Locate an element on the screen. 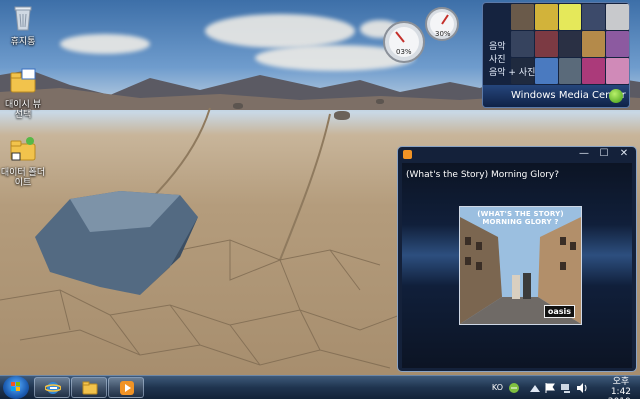 The height and width of the screenshot is (417, 640). taskbar-media-player is located at coordinates (126, 387).